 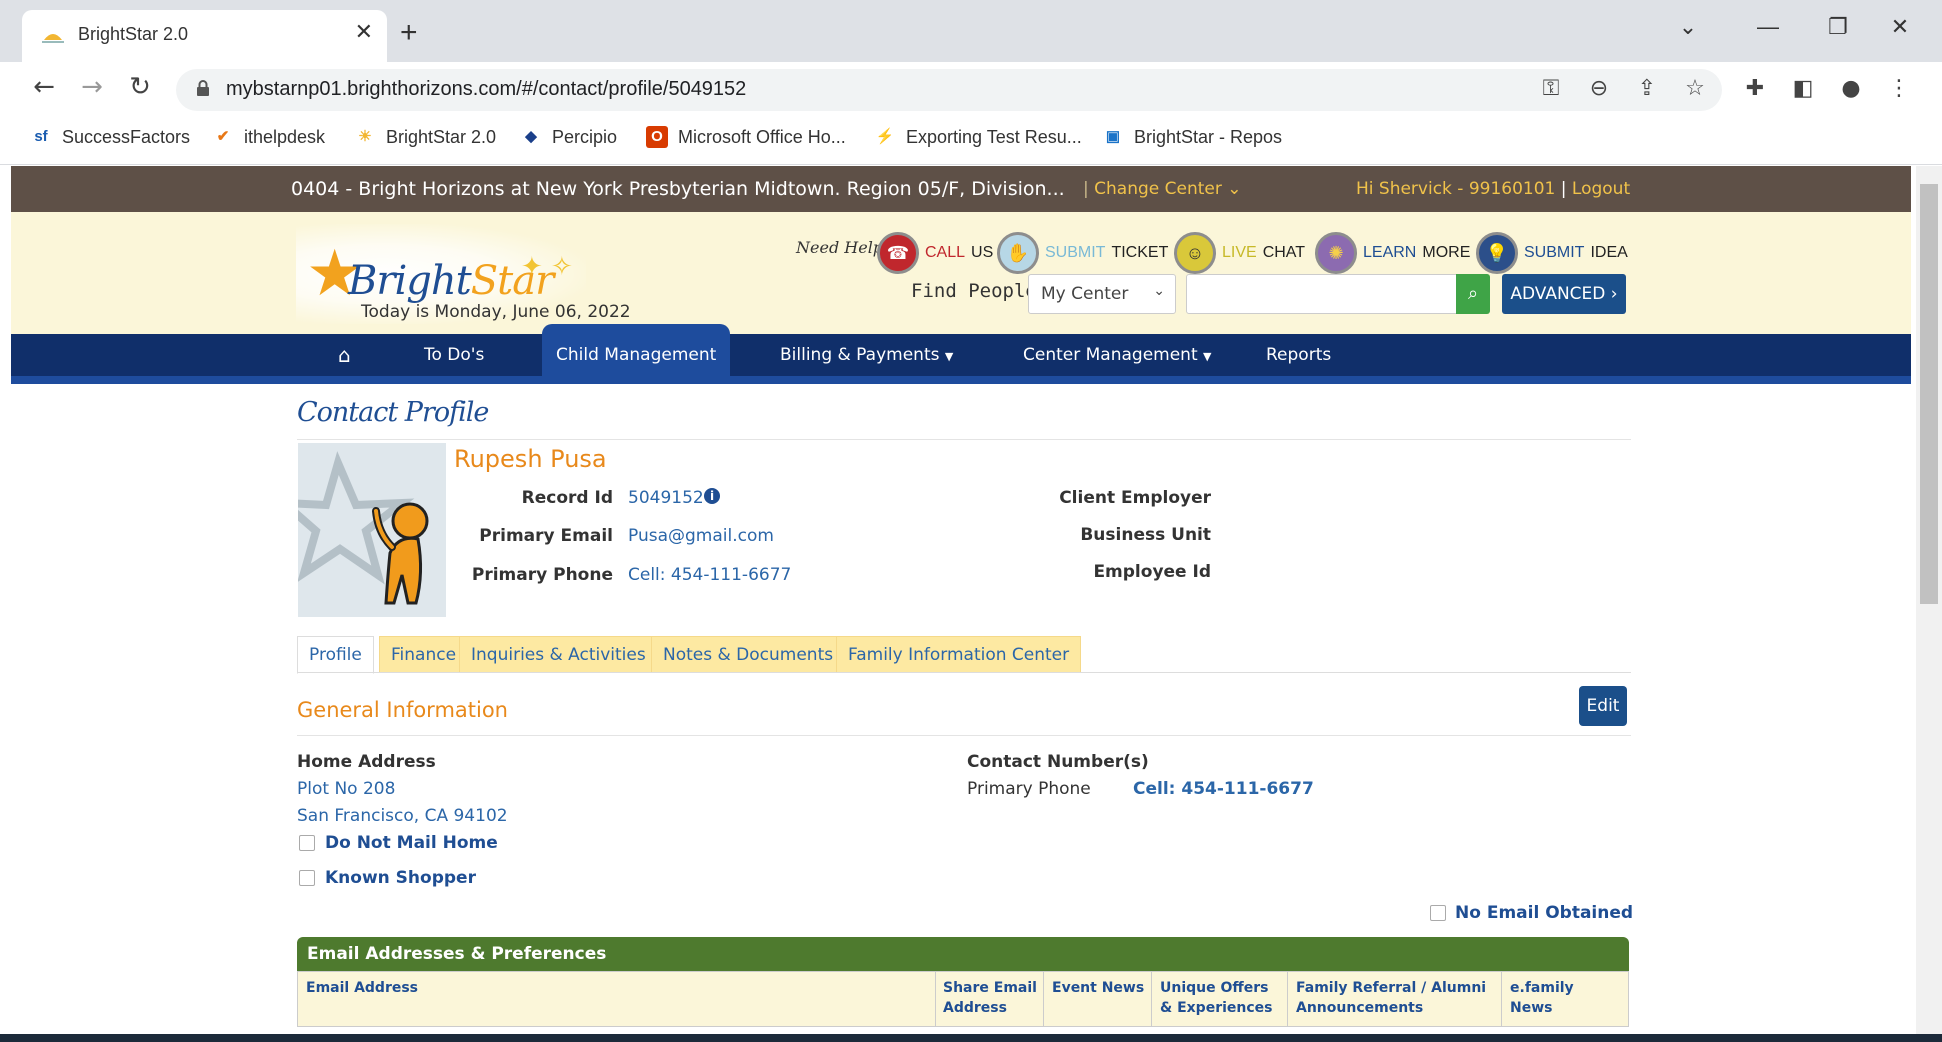 I want to click on browser-tab: BrightStar 2.0 ✕, so click(x=204, y=36).